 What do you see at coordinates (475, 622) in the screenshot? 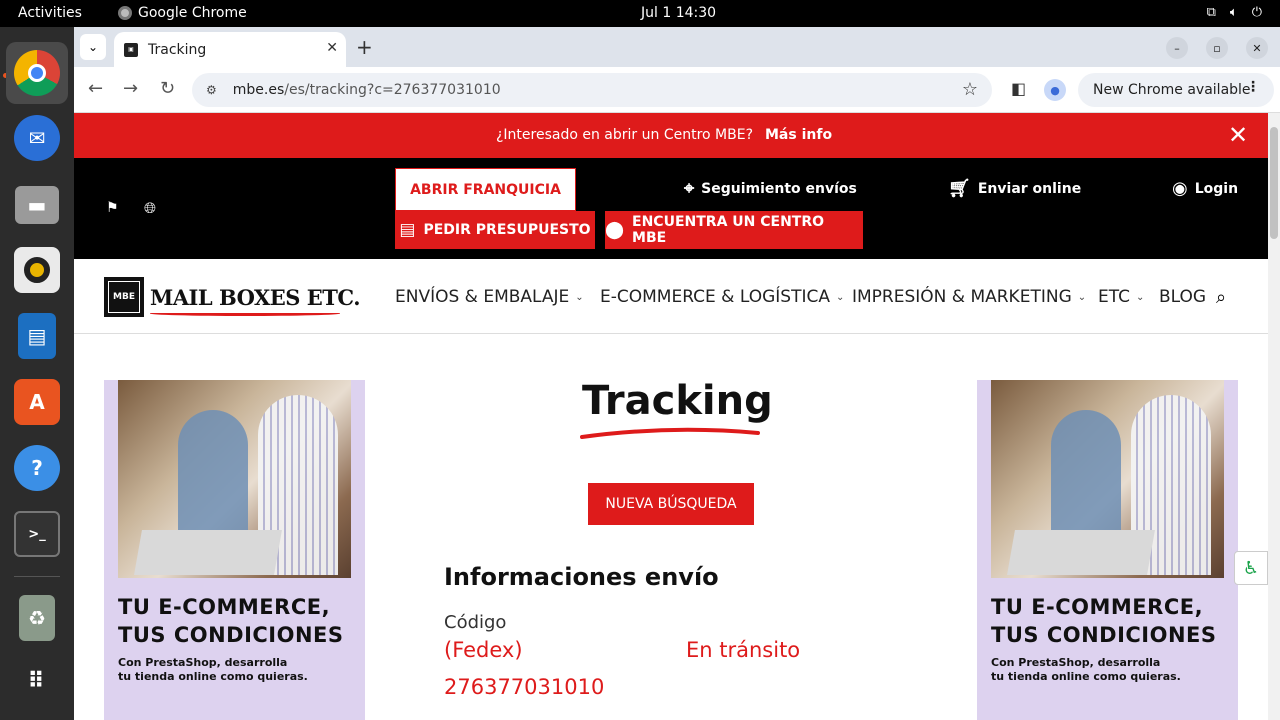
I see `code-label: Código` at bounding box center [475, 622].